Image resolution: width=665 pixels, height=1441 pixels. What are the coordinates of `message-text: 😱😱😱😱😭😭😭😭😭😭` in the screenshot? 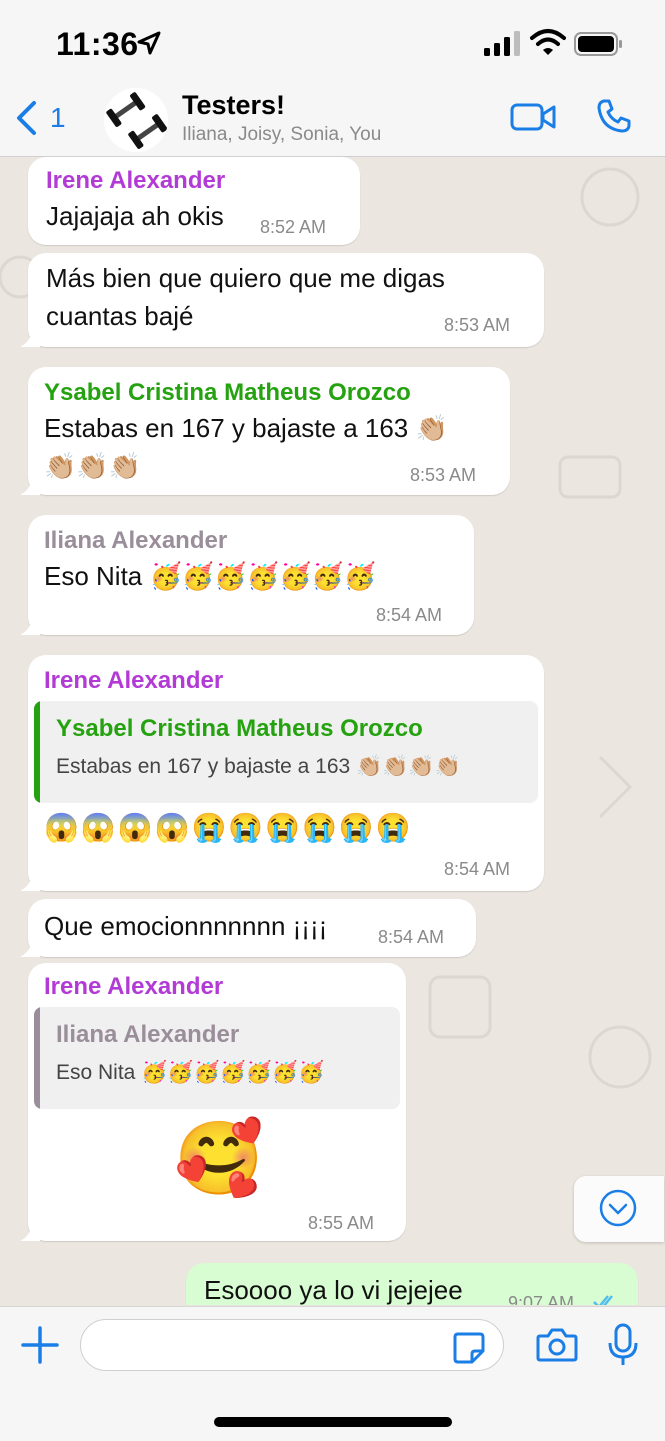 It's located at (228, 827).